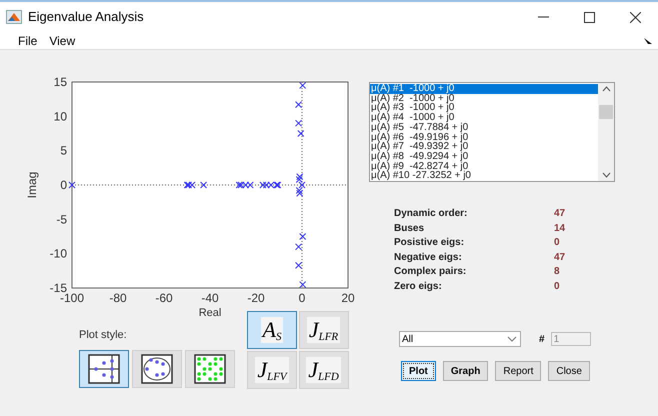  What do you see at coordinates (410, 228) in the screenshot?
I see `stat-label: Buses` at bounding box center [410, 228].